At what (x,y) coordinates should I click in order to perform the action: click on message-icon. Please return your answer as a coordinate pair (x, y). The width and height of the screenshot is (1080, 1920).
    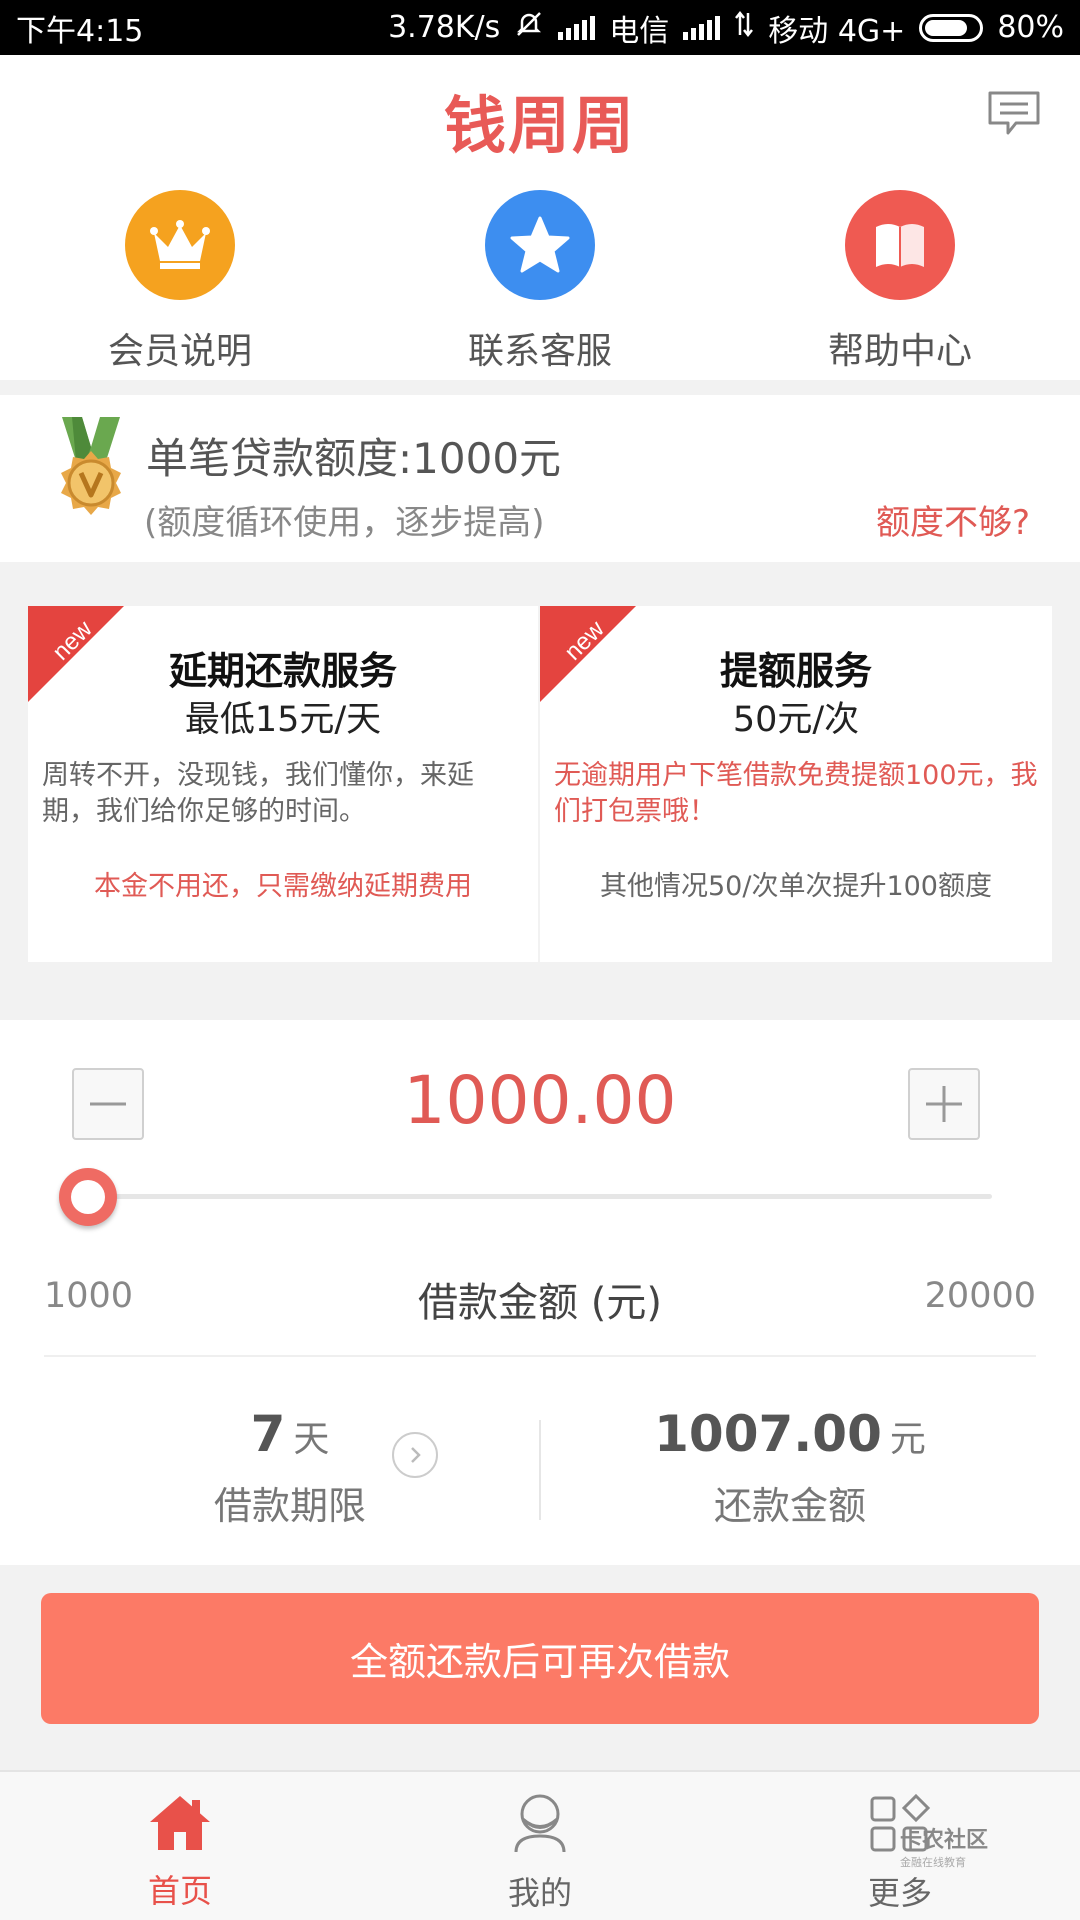
    Looking at the image, I should click on (1014, 116).